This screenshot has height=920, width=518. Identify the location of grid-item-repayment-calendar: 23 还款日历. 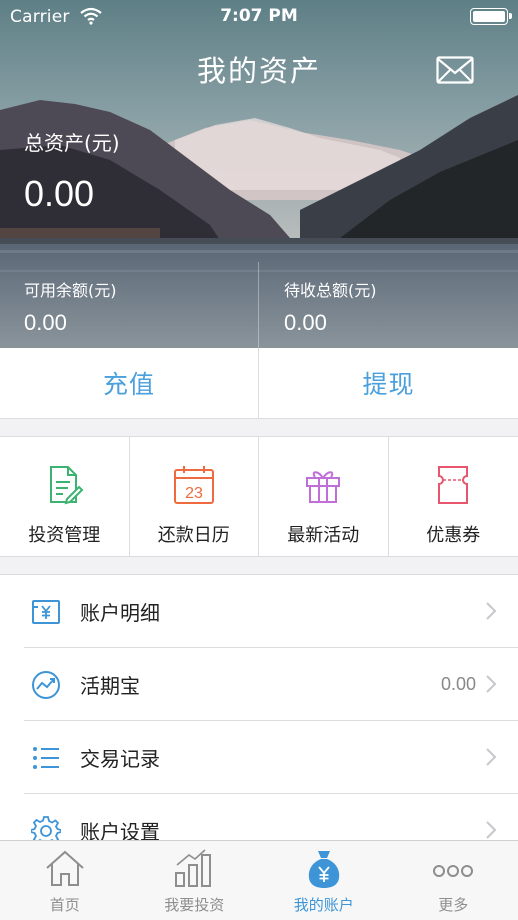
(194, 496).